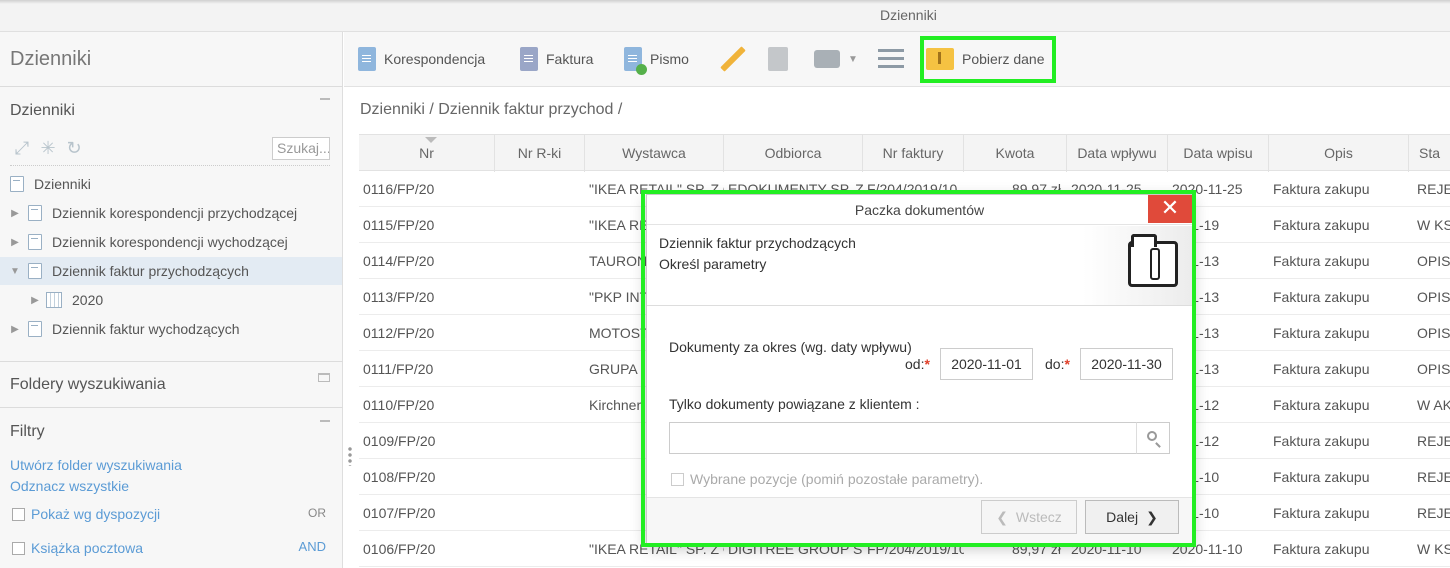 The image size is (1450, 568). Describe the element at coordinates (87, 548) in the screenshot. I see `filter-label: Książka pocztowa` at that location.